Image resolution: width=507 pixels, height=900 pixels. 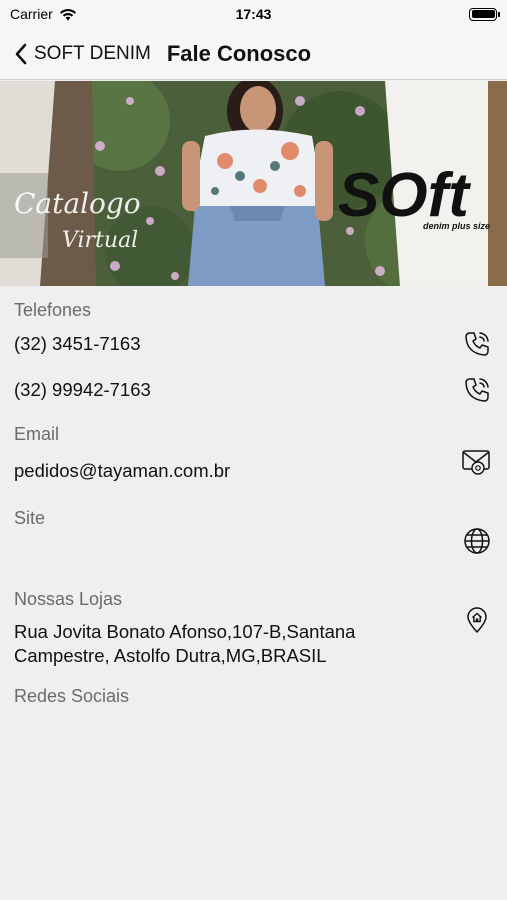 What do you see at coordinates (21, 53) in the screenshot?
I see `chevron-left-icon` at bounding box center [21, 53].